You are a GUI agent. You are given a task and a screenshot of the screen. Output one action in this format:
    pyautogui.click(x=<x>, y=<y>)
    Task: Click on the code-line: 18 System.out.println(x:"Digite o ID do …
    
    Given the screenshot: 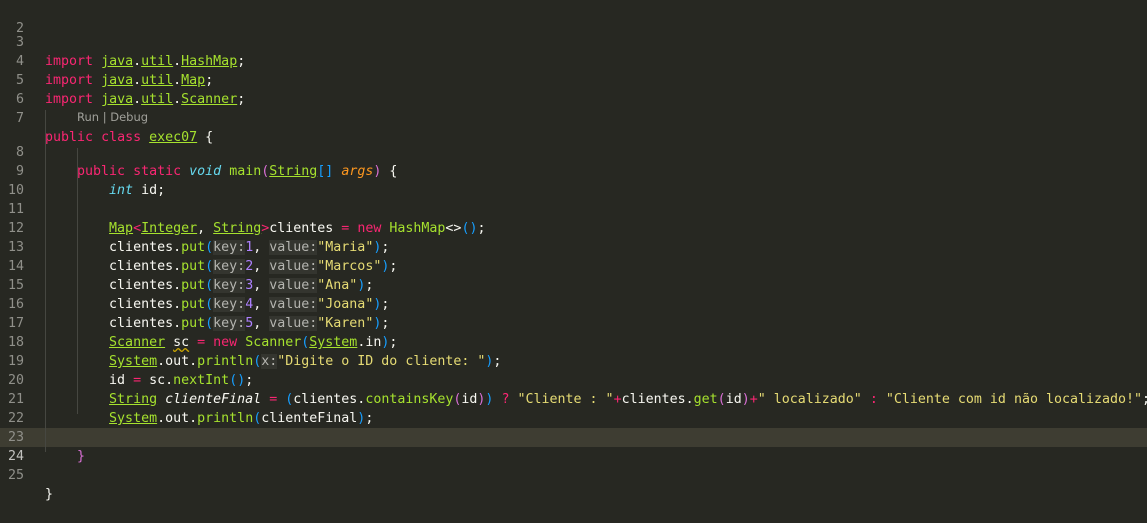 What is the action you would take?
    pyautogui.click(x=573, y=341)
    